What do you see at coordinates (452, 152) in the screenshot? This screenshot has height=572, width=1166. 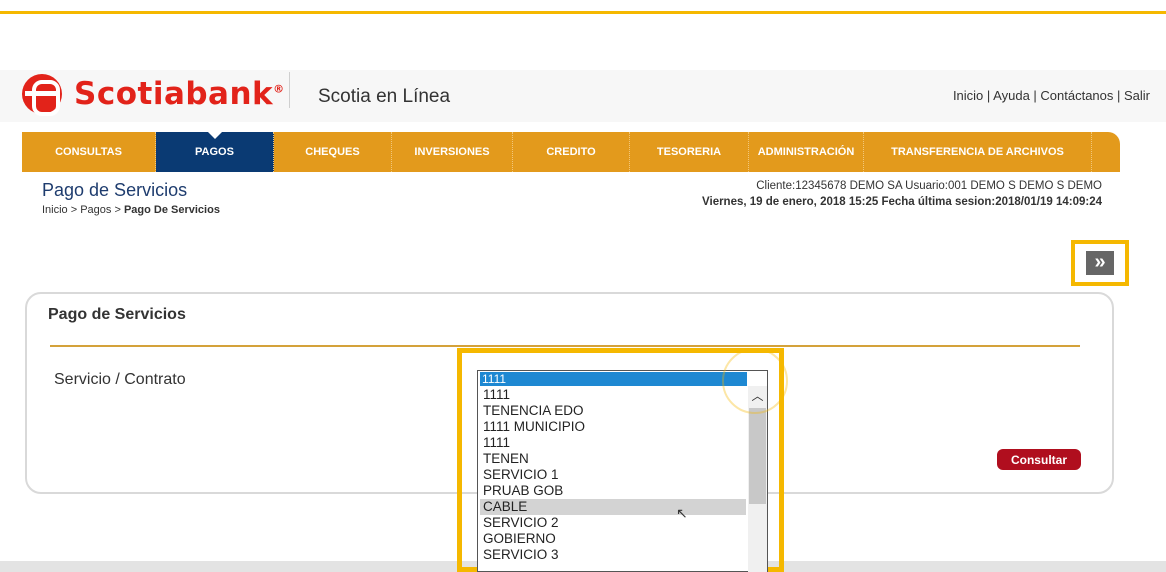 I see `menu-inversiones: INVERSIONES` at bounding box center [452, 152].